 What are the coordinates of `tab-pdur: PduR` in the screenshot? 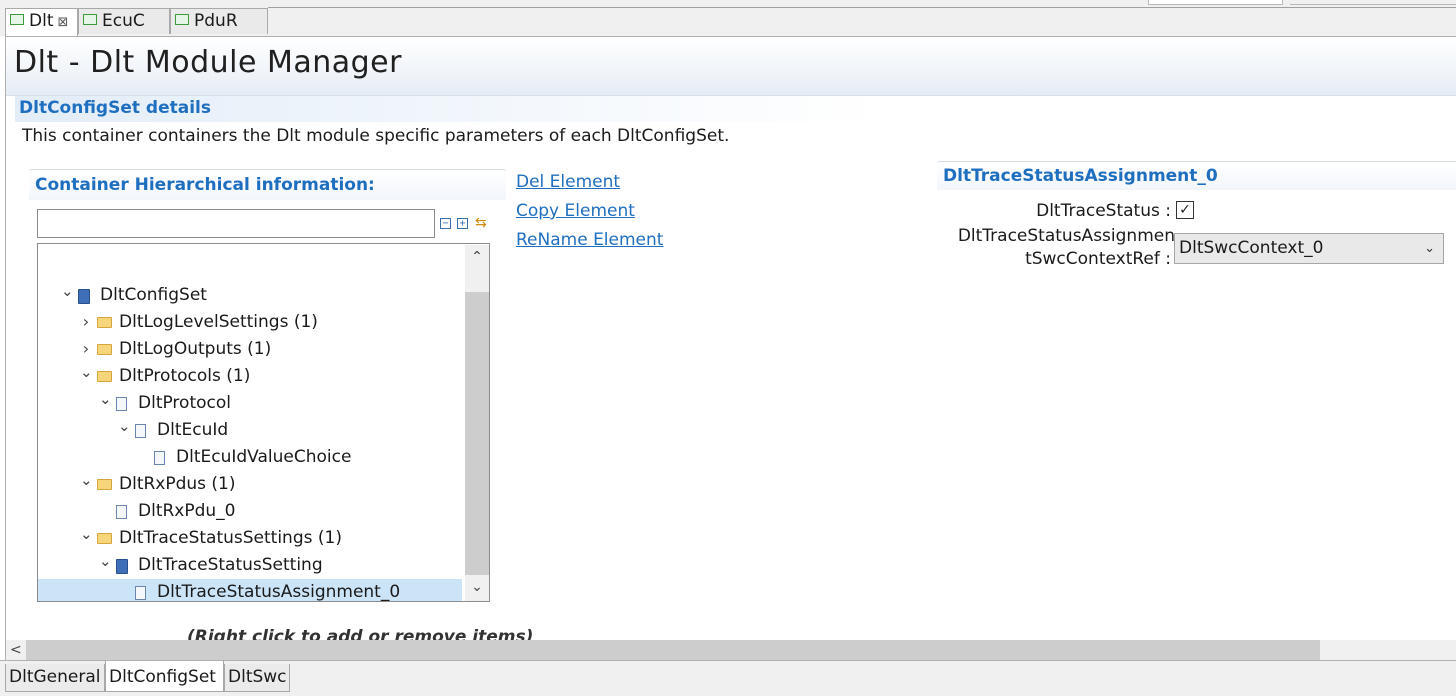 It's located at (219, 21).